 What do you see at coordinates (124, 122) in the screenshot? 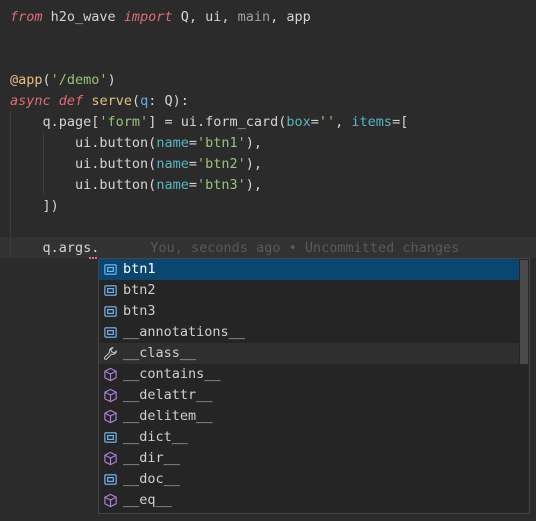
I see `code-token: 'form'` at bounding box center [124, 122].